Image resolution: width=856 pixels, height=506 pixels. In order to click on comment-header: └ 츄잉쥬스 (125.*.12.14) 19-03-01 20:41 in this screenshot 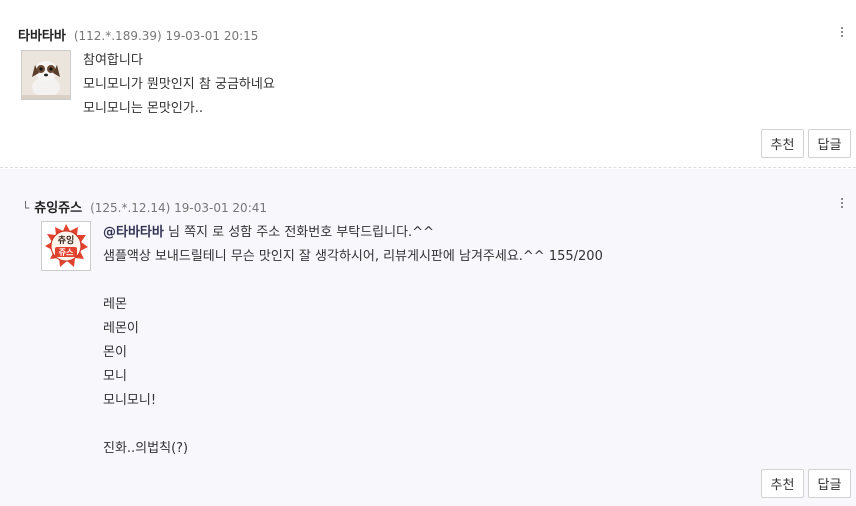, I will do `click(144, 206)`.